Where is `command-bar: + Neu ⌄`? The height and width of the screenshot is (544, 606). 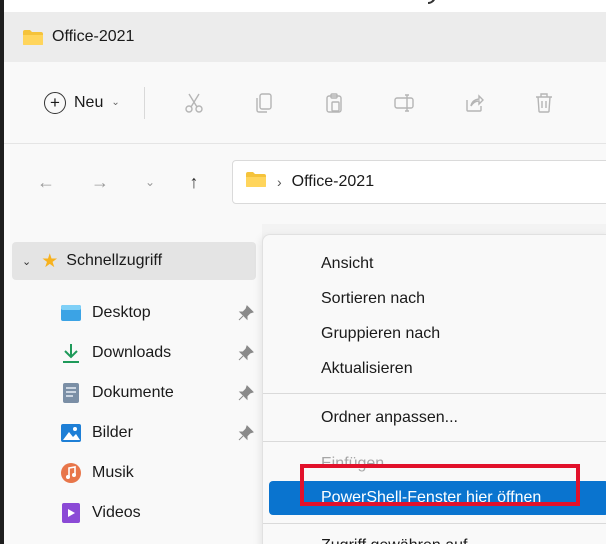 command-bar: + Neu ⌄ is located at coordinates (305, 103).